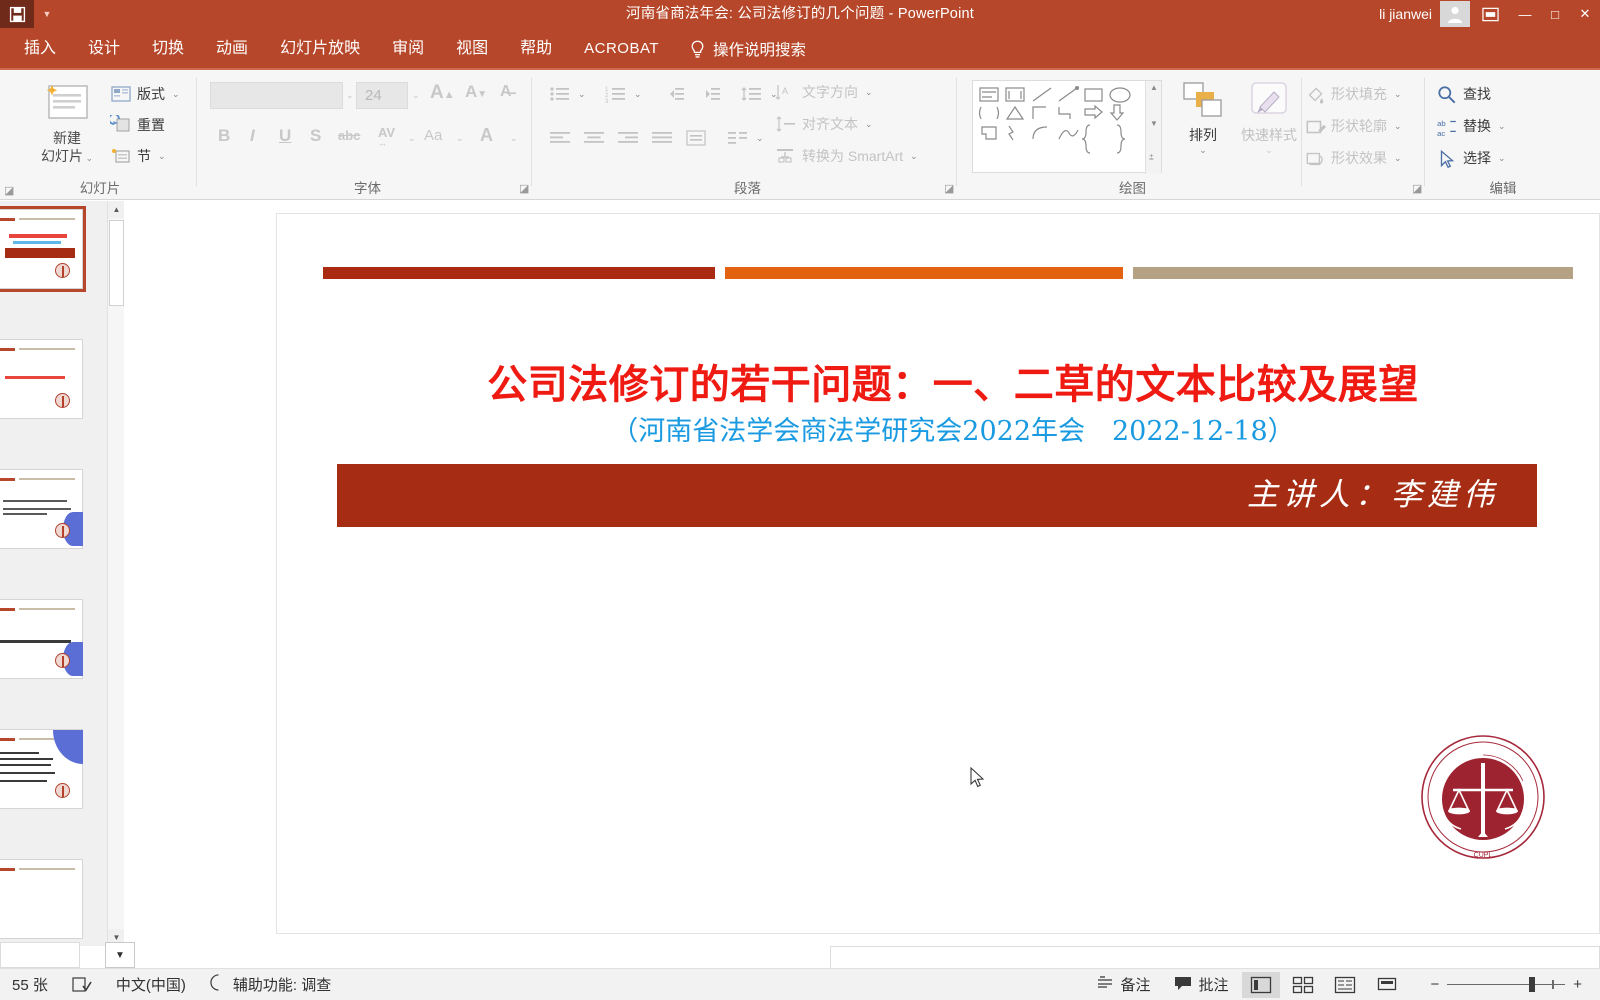  Describe the element at coordinates (1154, 87) in the screenshot. I see `chevron-up-icon: ▲` at that location.